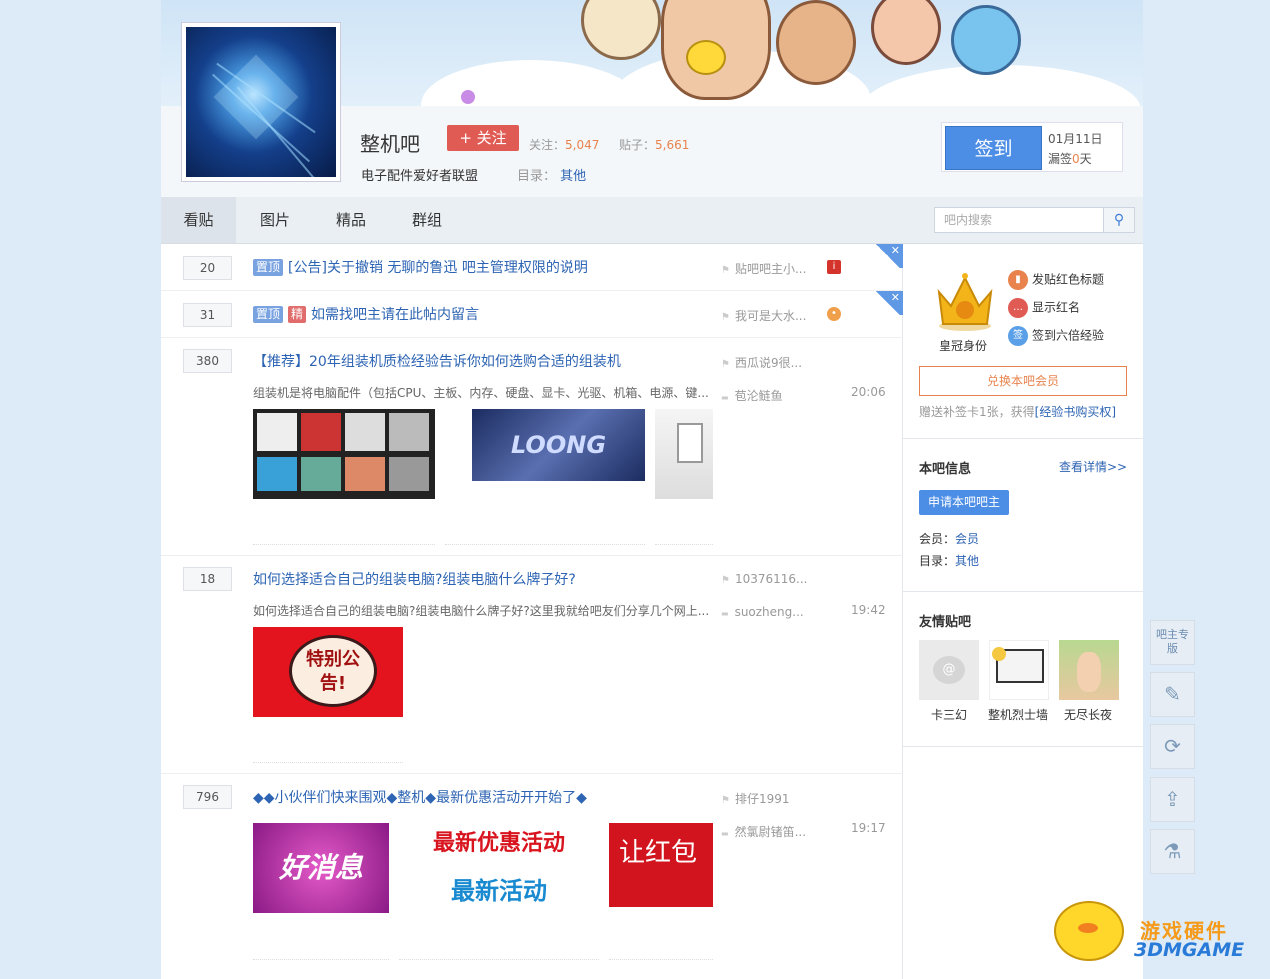 This screenshot has height=979, width=1270. I want to click on tab-groups: 群组, so click(427, 220).